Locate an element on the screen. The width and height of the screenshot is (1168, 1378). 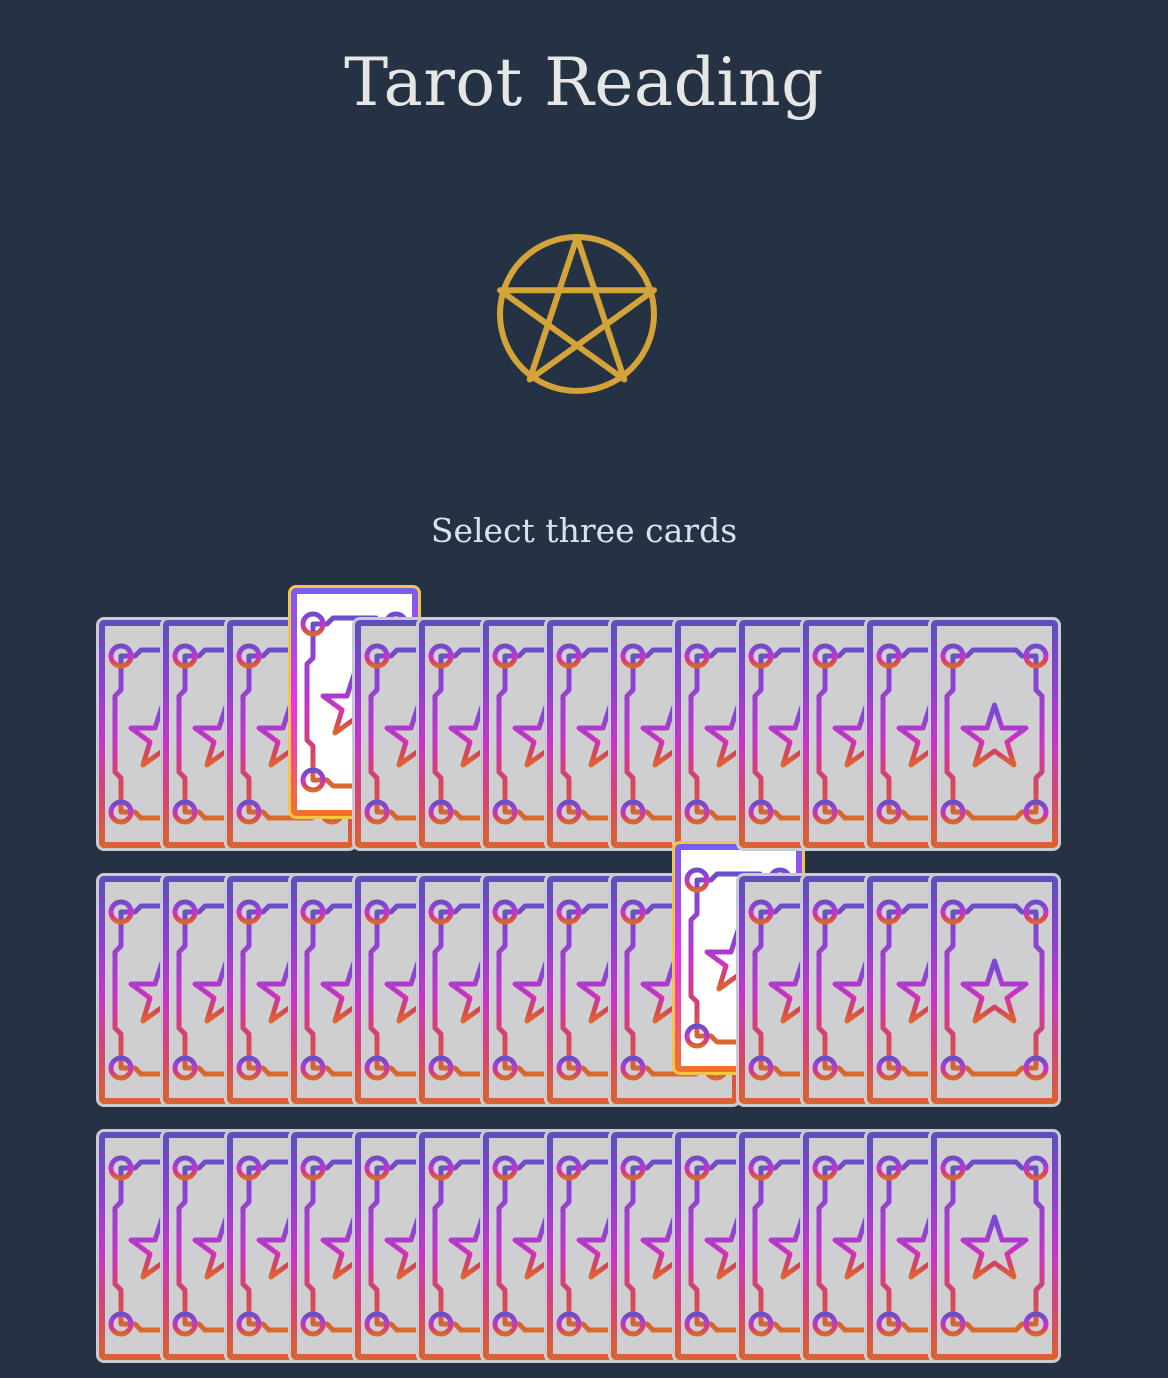
instruction-text: Select three cards is located at coordinates (584, 530).